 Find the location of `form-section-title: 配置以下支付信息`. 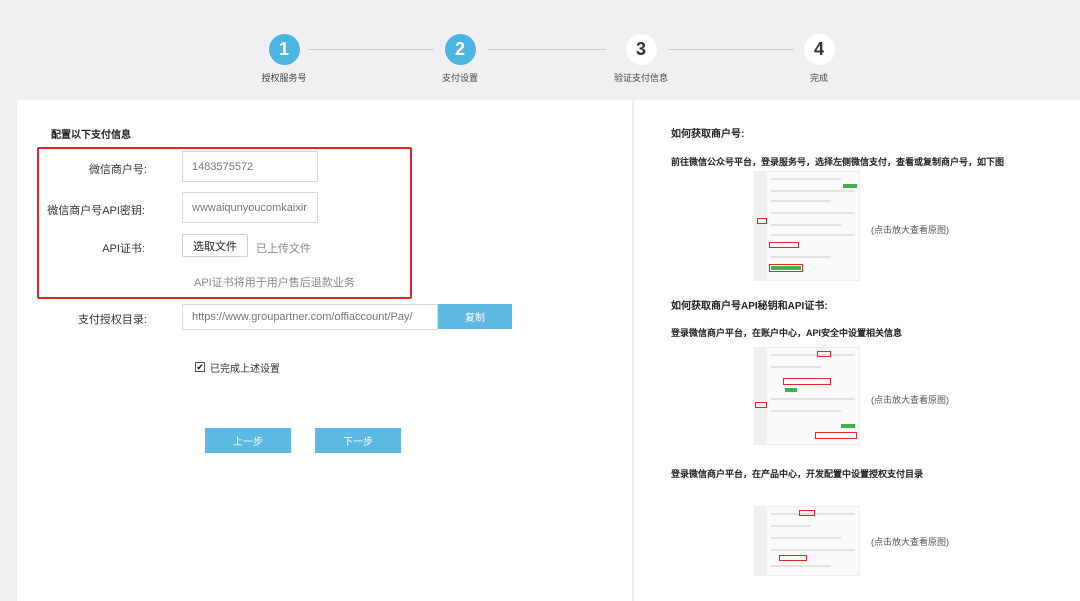

form-section-title: 配置以下支付信息 is located at coordinates (91, 135).